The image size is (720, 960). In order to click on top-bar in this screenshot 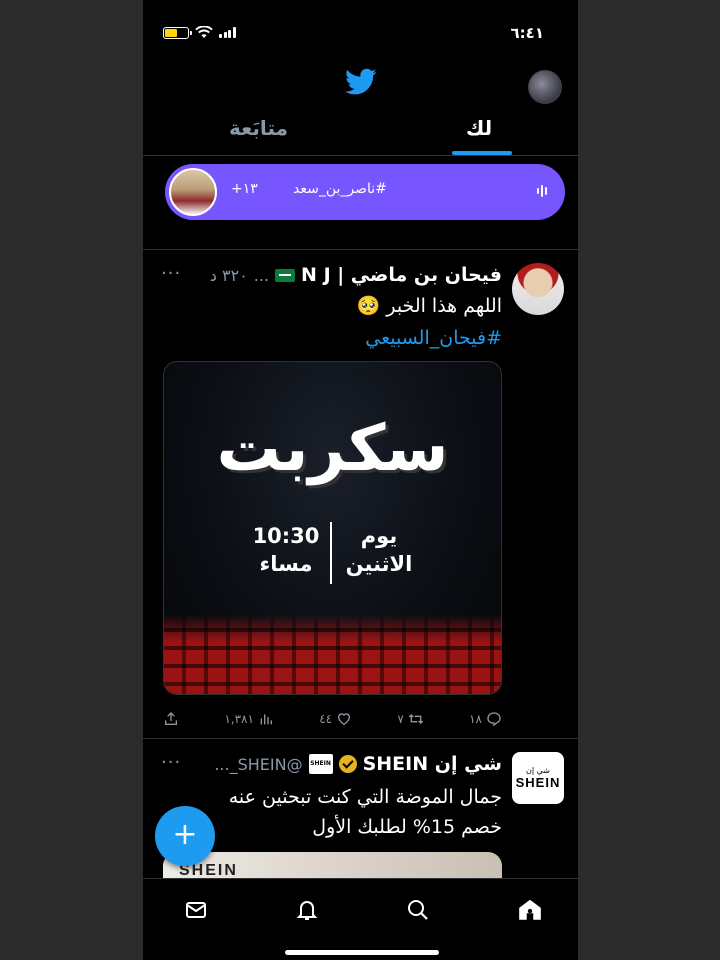, I will do `click(360, 84)`.